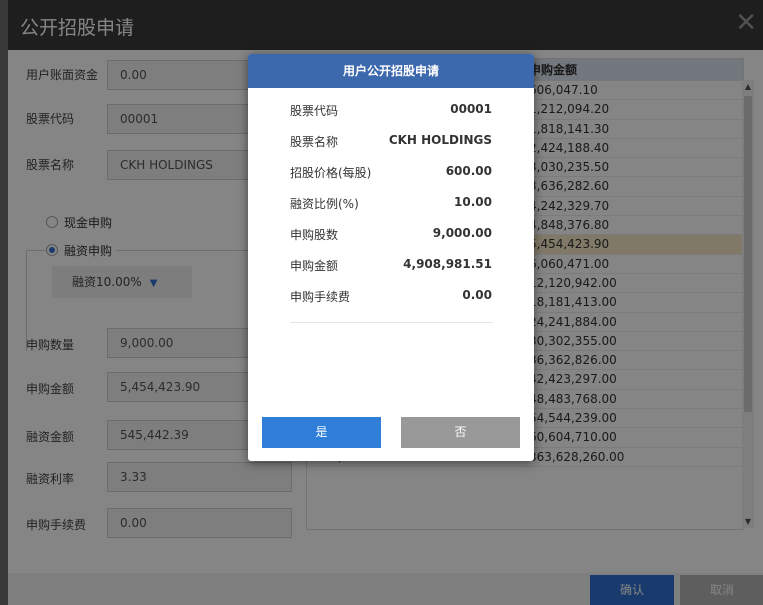 This screenshot has width=763, height=605. What do you see at coordinates (462, 233) in the screenshot?
I see `dialog-row-value: 9,000.00` at bounding box center [462, 233].